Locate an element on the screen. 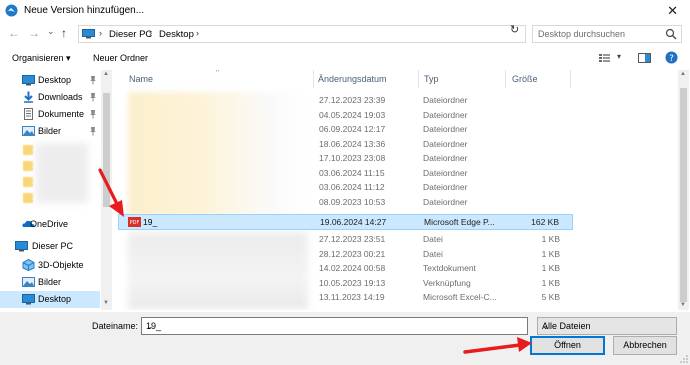 The image size is (690, 365). 3d-objects-icon is located at coordinates (28, 265).